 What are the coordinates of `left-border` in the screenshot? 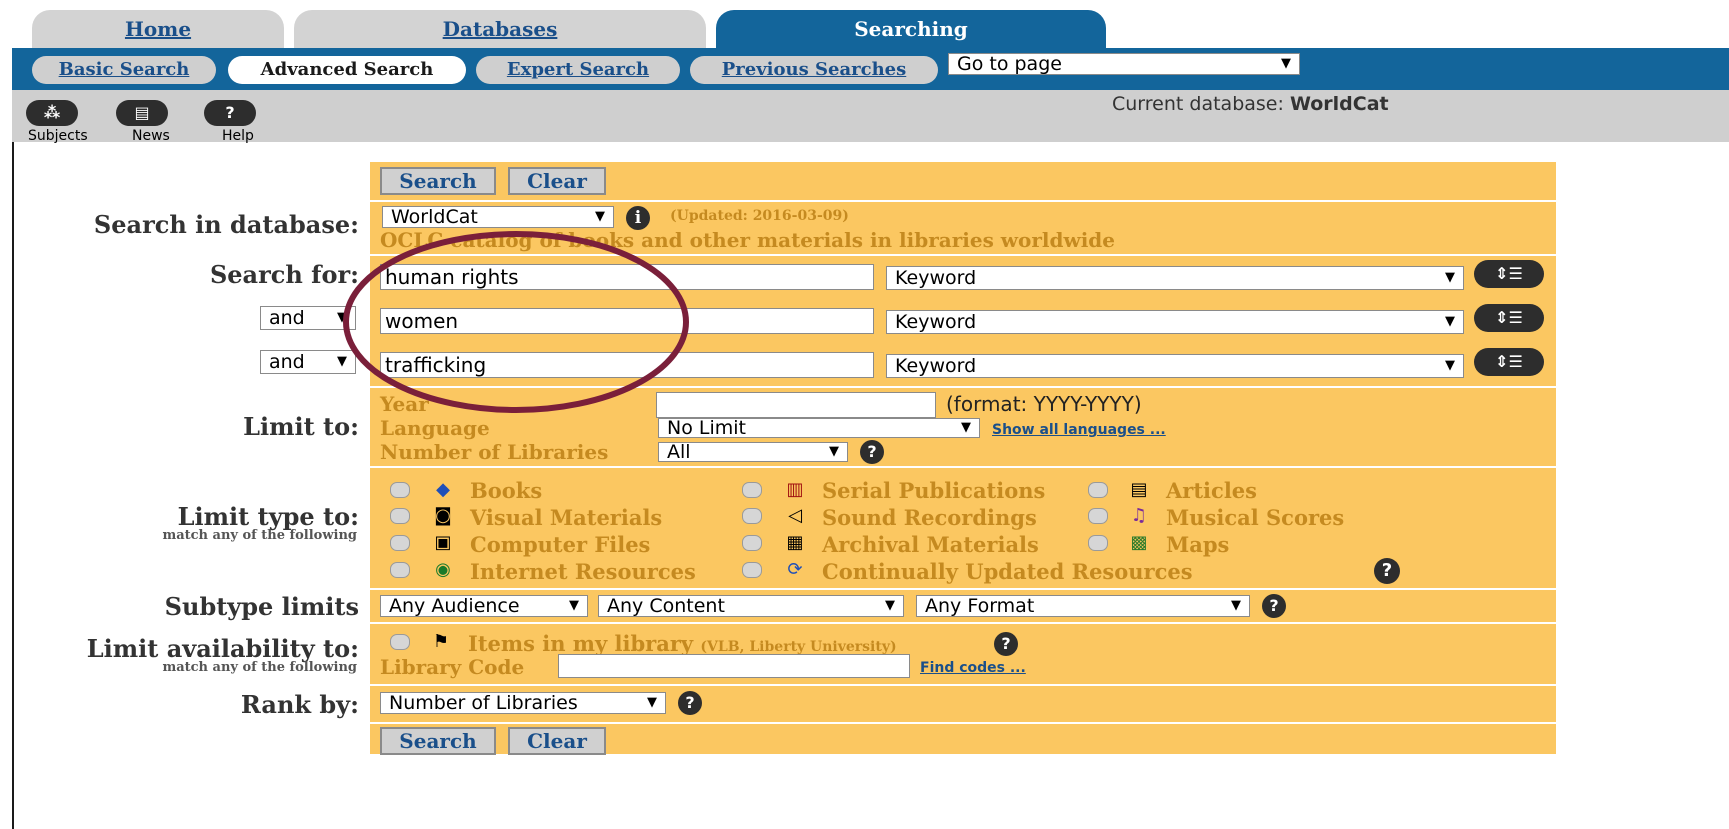 It's located at (13, 485).